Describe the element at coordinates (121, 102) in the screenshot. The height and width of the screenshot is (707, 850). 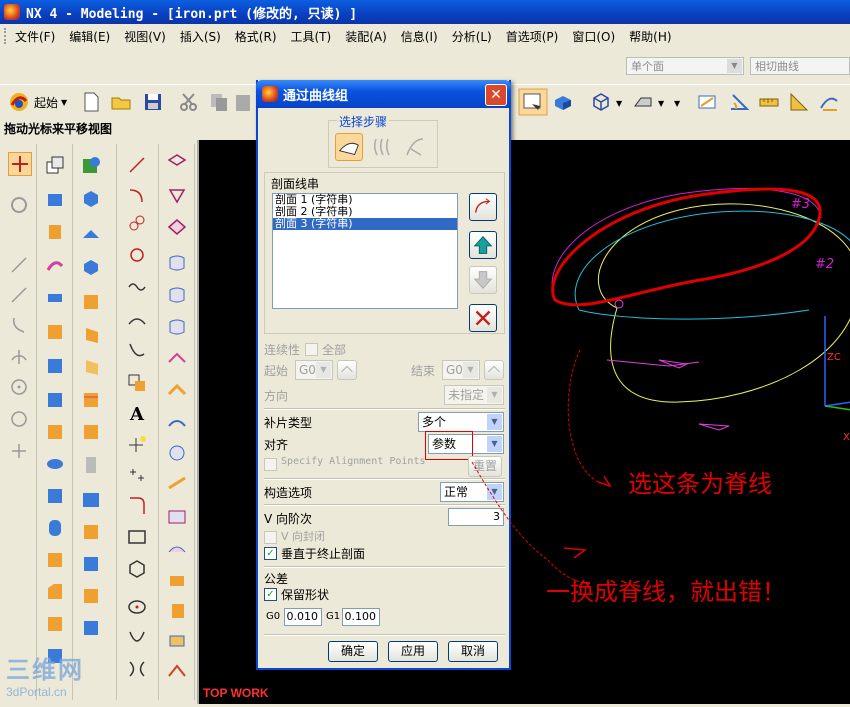
I see `open-folder-icon` at that location.